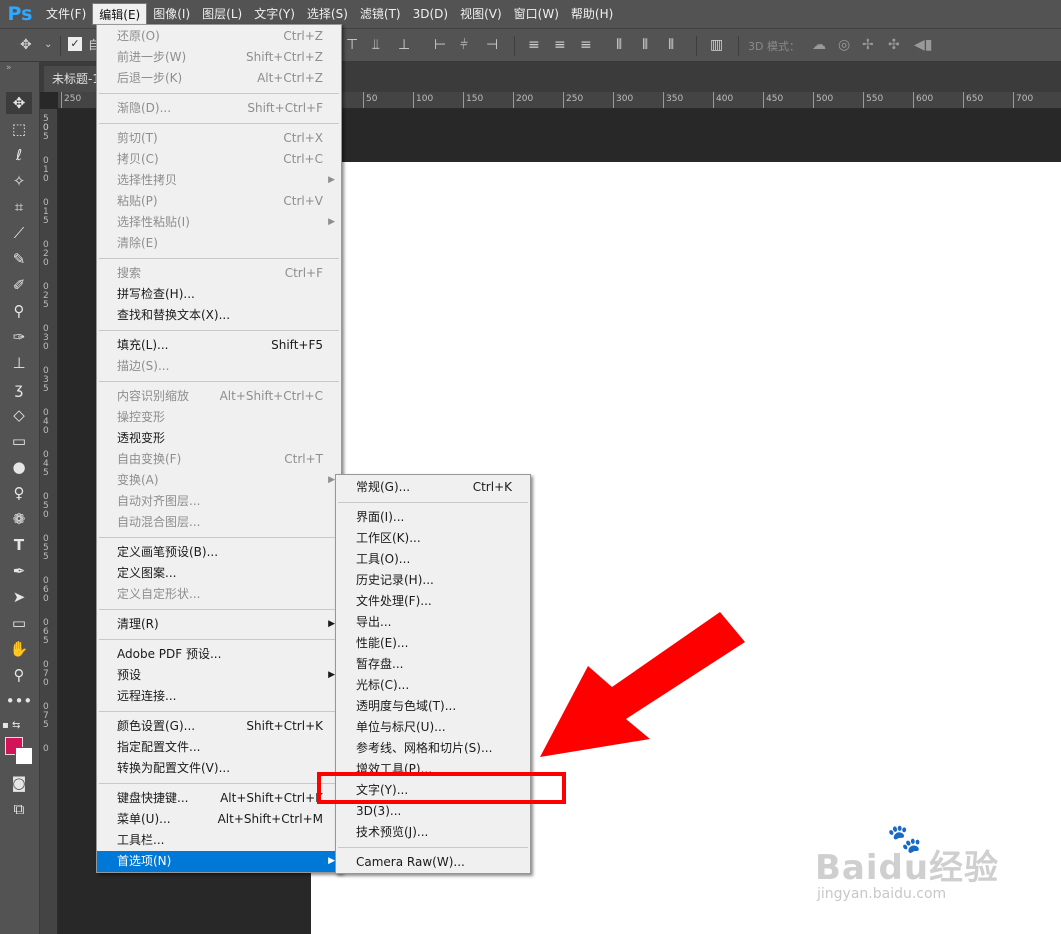  I want to click on 3d-slide-icon: ✣, so click(894, 45).